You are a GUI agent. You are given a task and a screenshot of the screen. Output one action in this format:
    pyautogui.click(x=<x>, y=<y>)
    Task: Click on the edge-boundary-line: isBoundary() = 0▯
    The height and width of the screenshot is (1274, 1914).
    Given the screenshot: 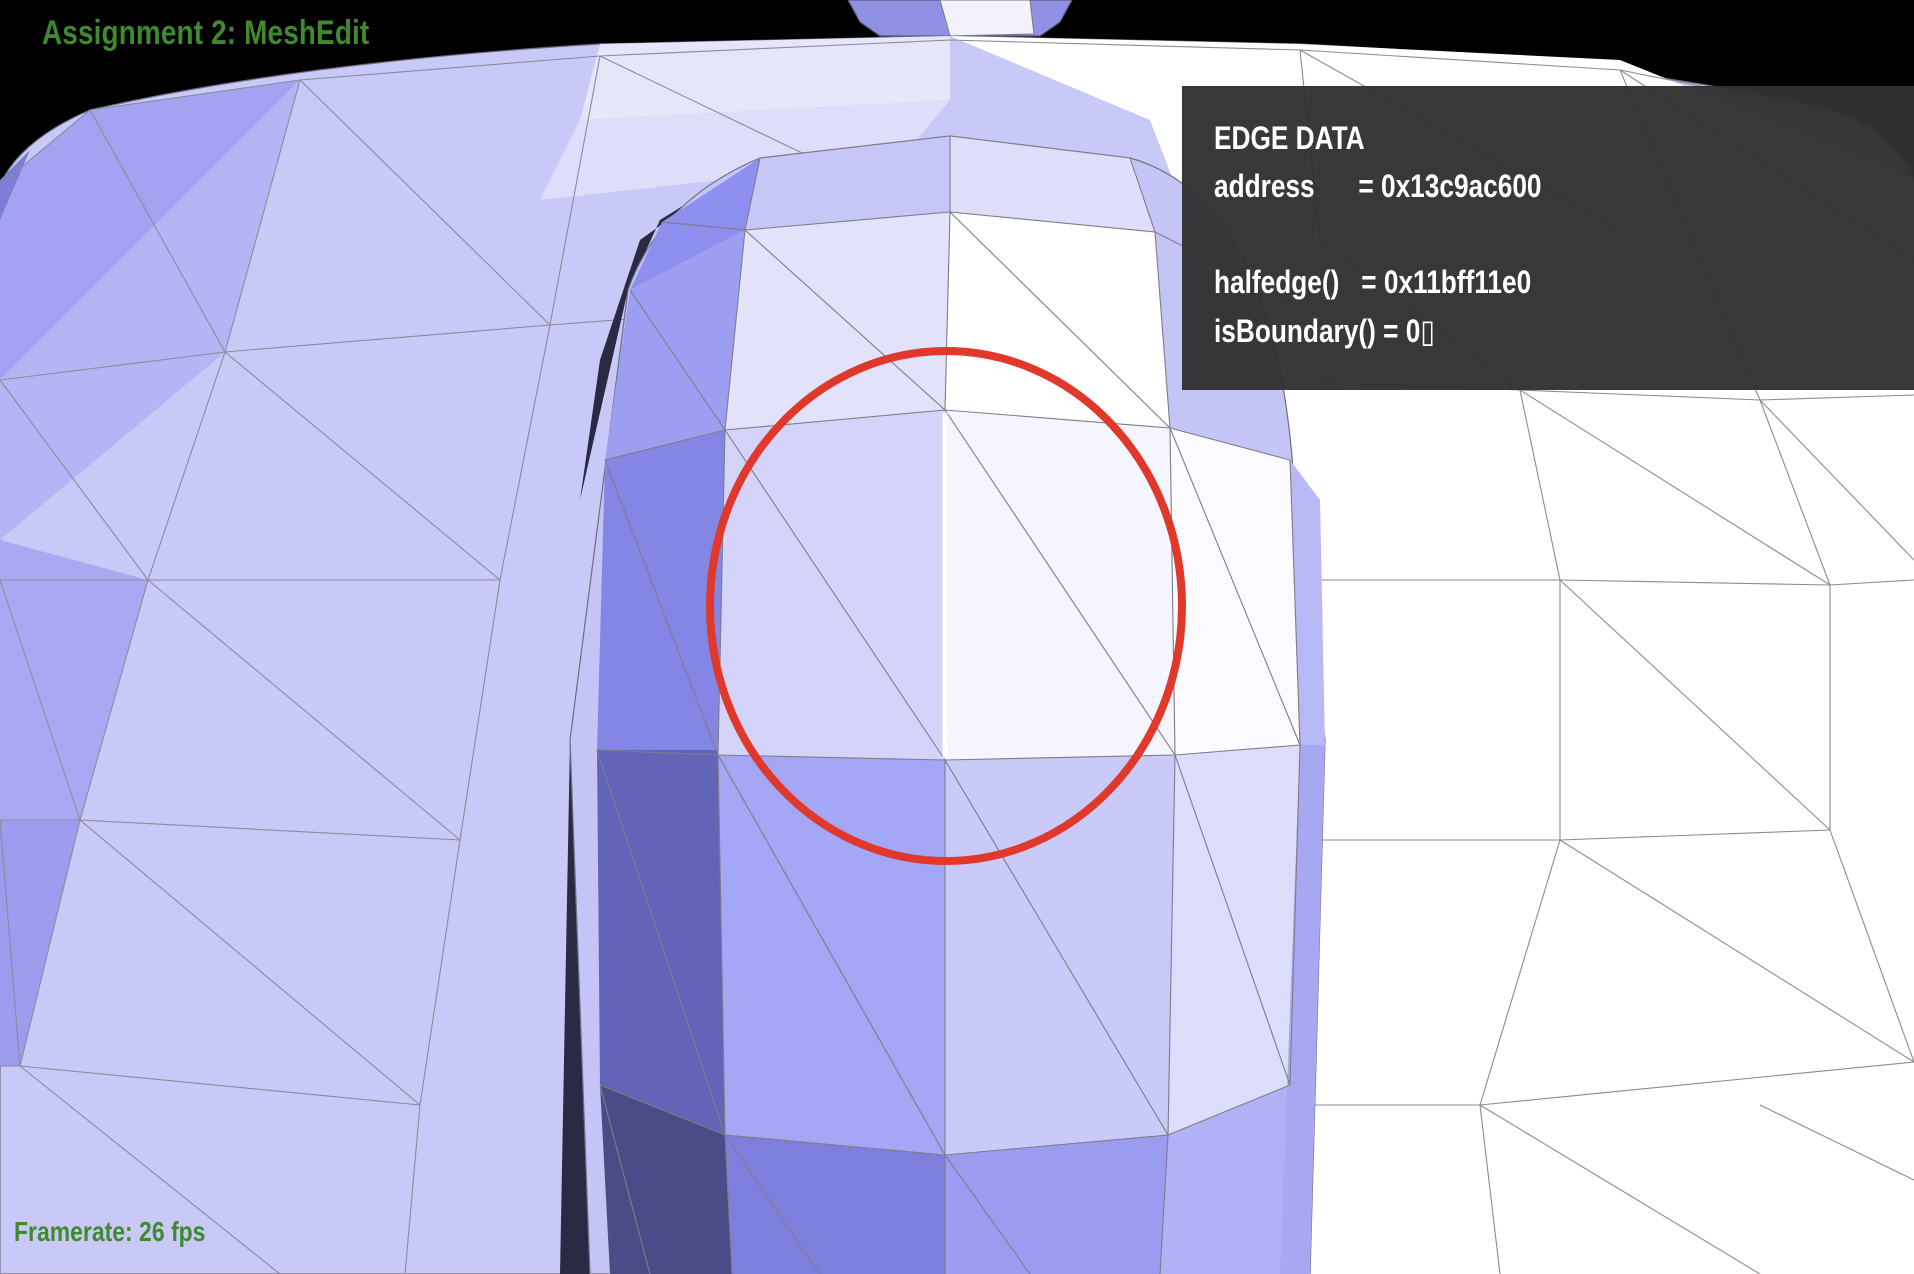 What is the action you would take?
    pyautogui.click(x=1324, y=331)
    